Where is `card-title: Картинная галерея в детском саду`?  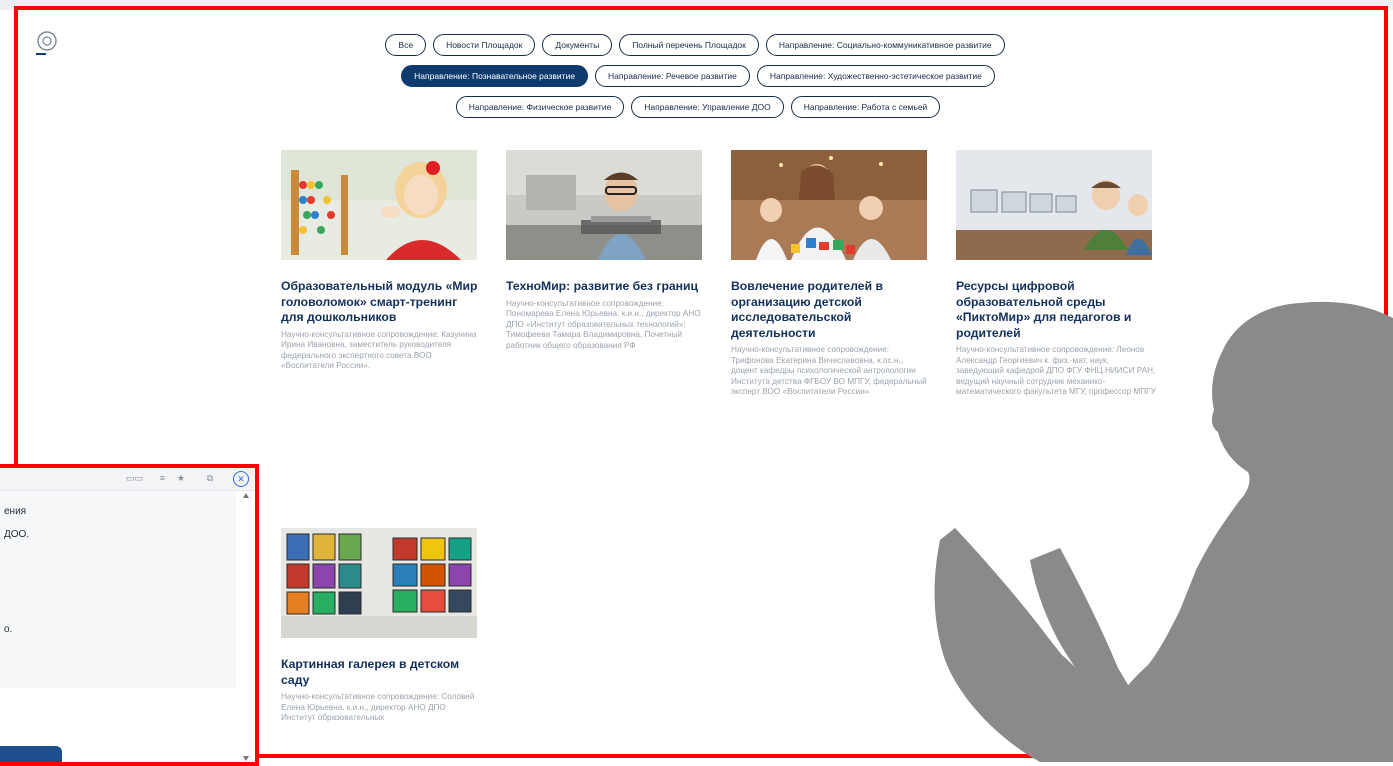
card-title: Картинная галерея в детском саду is located at coordinates (381, 672).